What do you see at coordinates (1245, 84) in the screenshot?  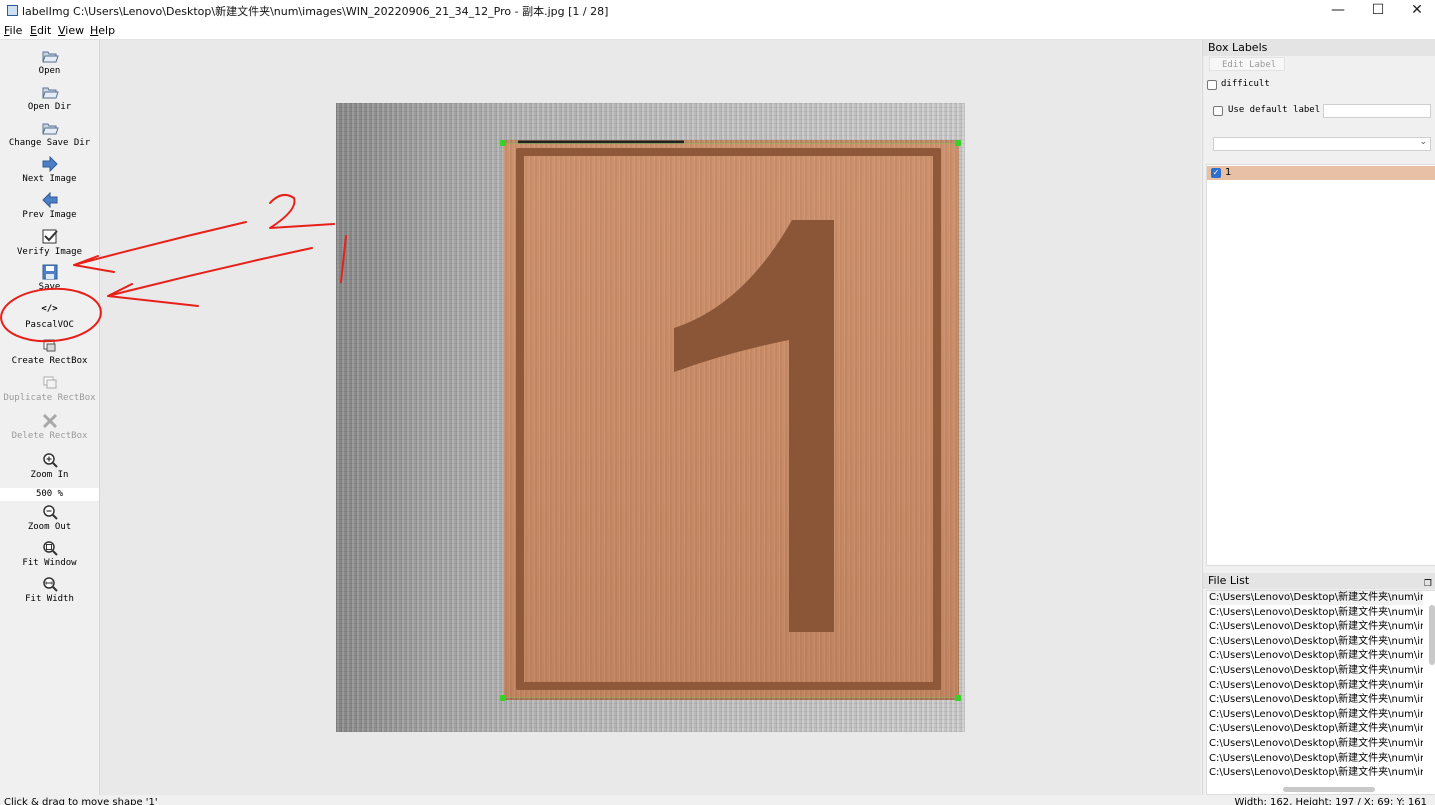 I see `difficult-label: difficult` at bounding box center [1245, 84].